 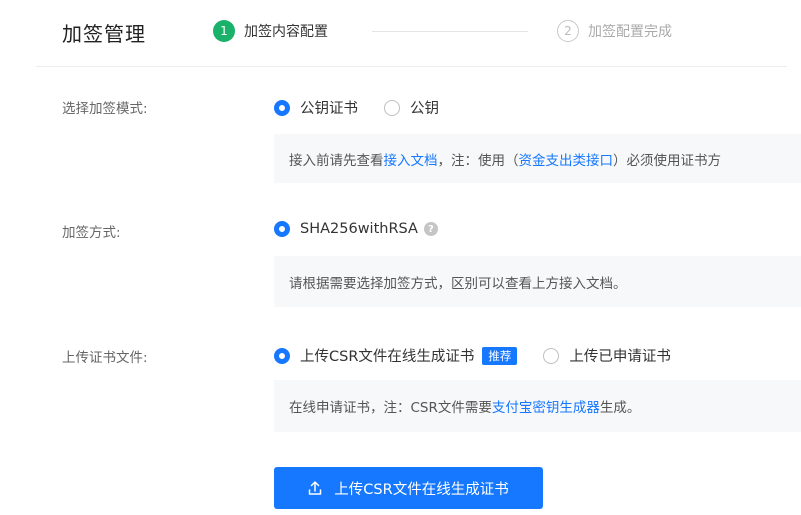 What do you see at coordinates (286, 32) in the screenshot?
I see `step-label-1: 加签内容配置` at bounding box center [286, 32].